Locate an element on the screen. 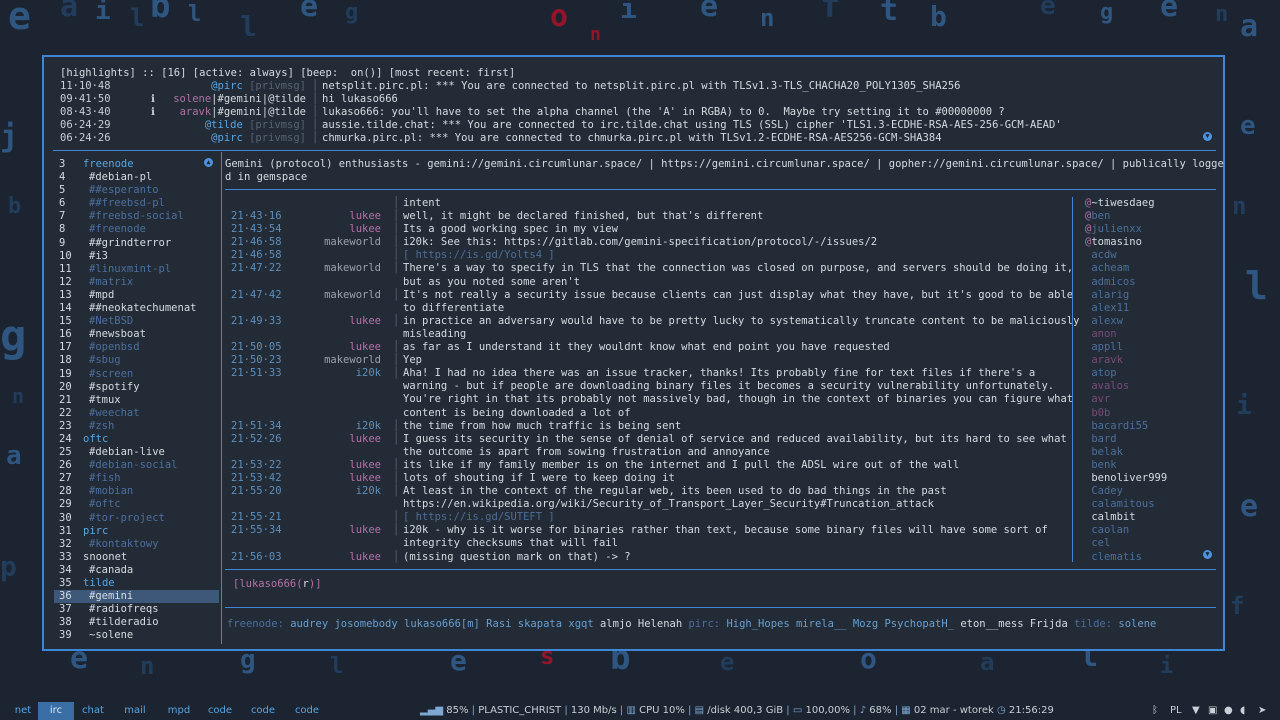 Image resolution: width=1280 pixels, height=720 pixels. send-tray-icon: ➤ is located at coordinates (1262, 711).